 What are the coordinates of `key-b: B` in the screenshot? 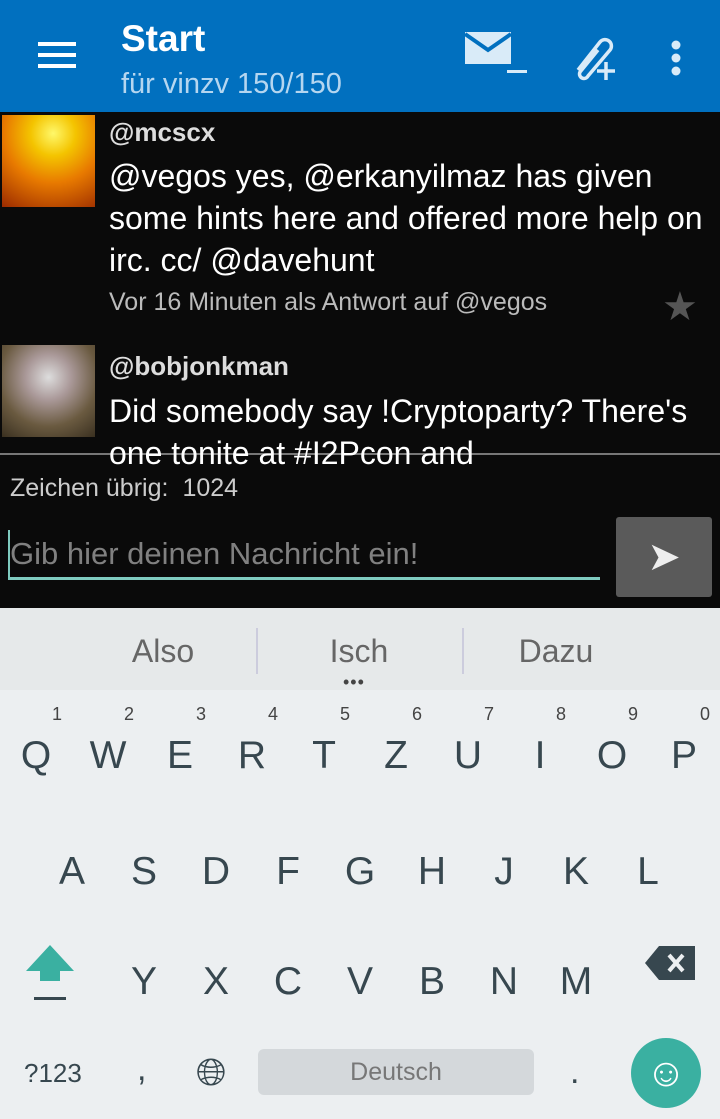 It's located at (432, 980).